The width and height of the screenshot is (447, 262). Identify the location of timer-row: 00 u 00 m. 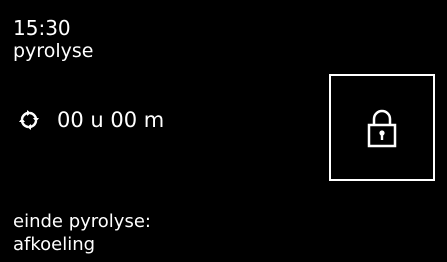
(91, 120).